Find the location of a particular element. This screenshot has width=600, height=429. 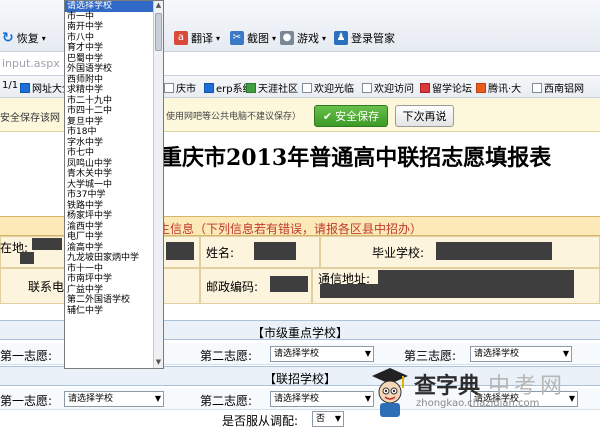

dropdown-option: 杨家坪中学 is located at coordinates (114, 216).